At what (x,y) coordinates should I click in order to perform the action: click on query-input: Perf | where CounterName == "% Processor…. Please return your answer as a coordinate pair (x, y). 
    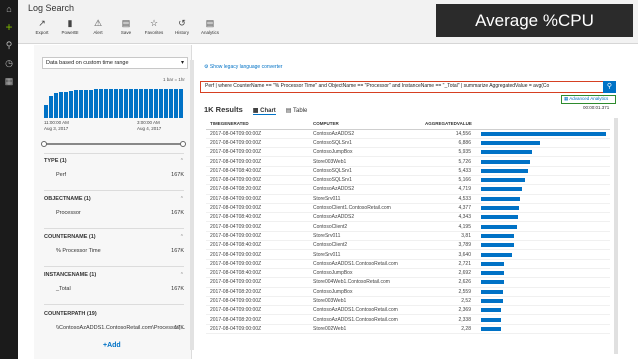
    Looking at the image, I should click on (408, 87).